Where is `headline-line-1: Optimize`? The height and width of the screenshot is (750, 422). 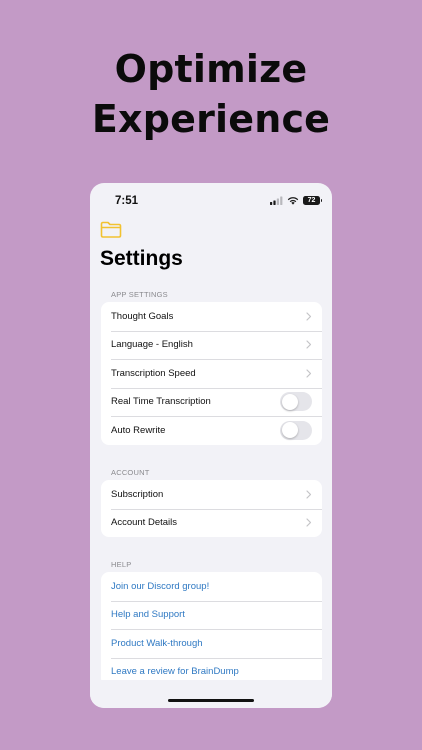
headline-line-1: Optimize is located at coordinates (211, 69).